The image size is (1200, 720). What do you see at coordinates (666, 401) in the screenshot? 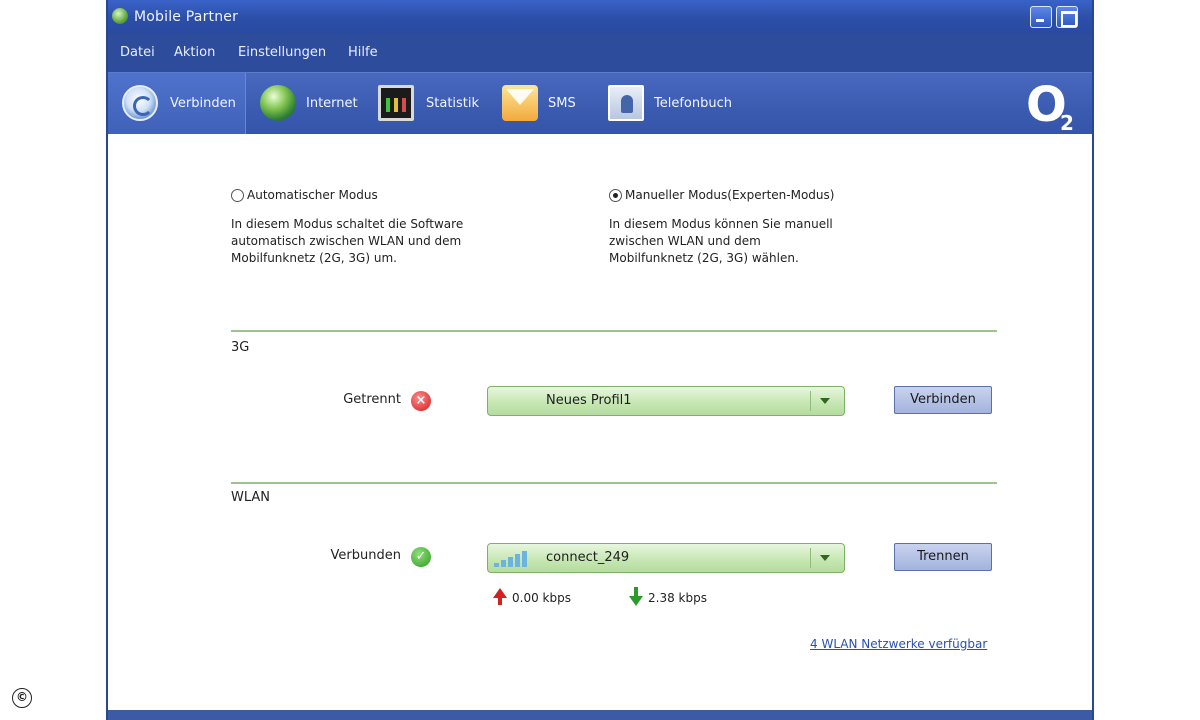
I see `3g-profile-dropdown: Neues Profil1` at bounding box center [666, 401].